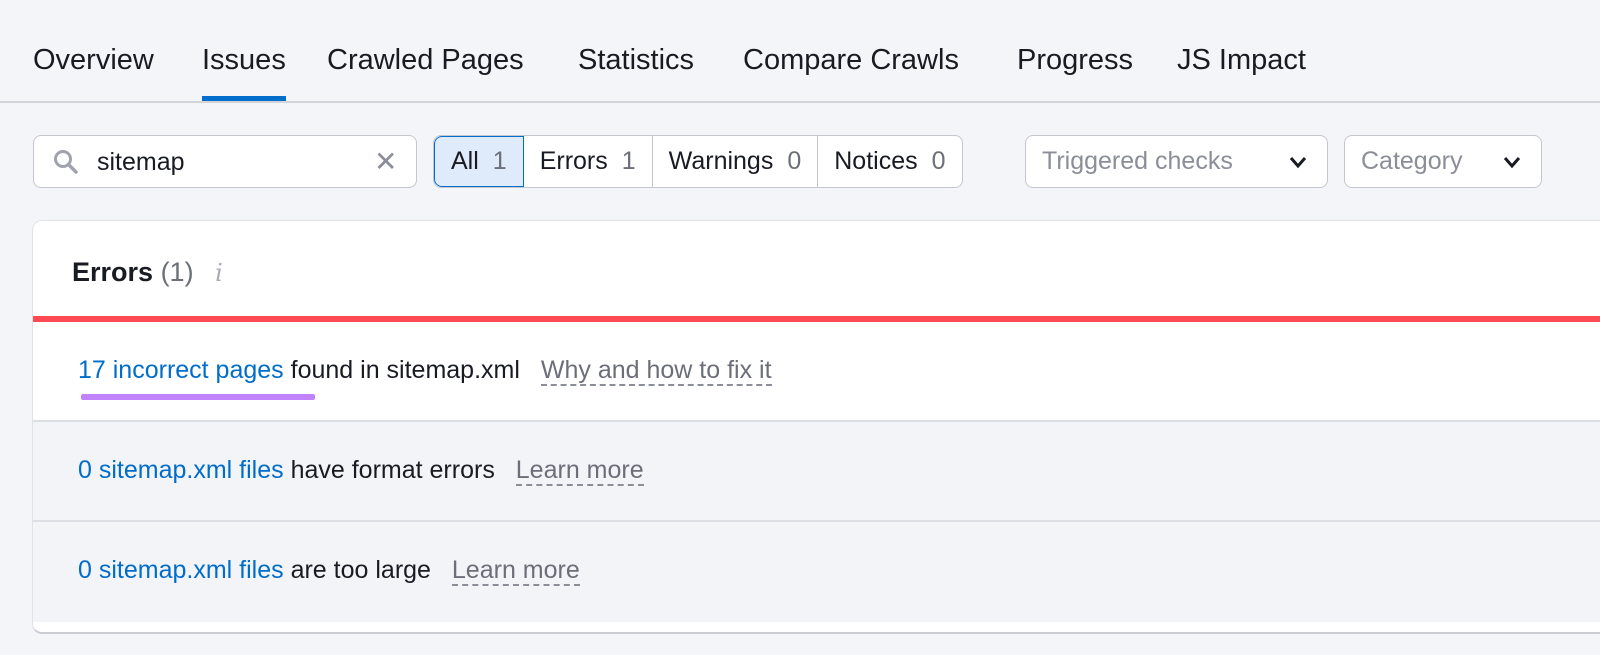 This screenshot has height=655, width=1600. What do you see at coordinates (141, 162) in the screenshot?
I see `search-value: sitemap` at bounding box center [141, 162].